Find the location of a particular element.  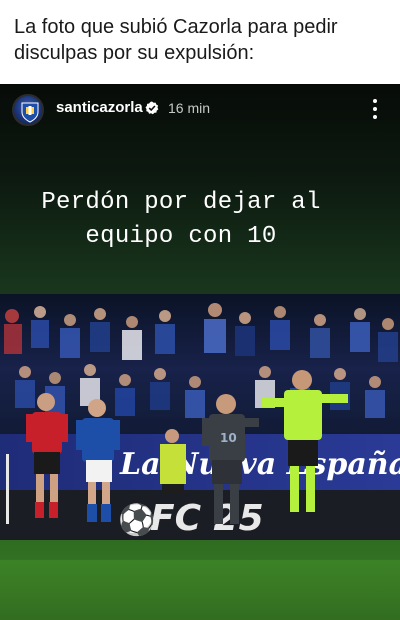

flag-post is located at coordinates (7, 489).